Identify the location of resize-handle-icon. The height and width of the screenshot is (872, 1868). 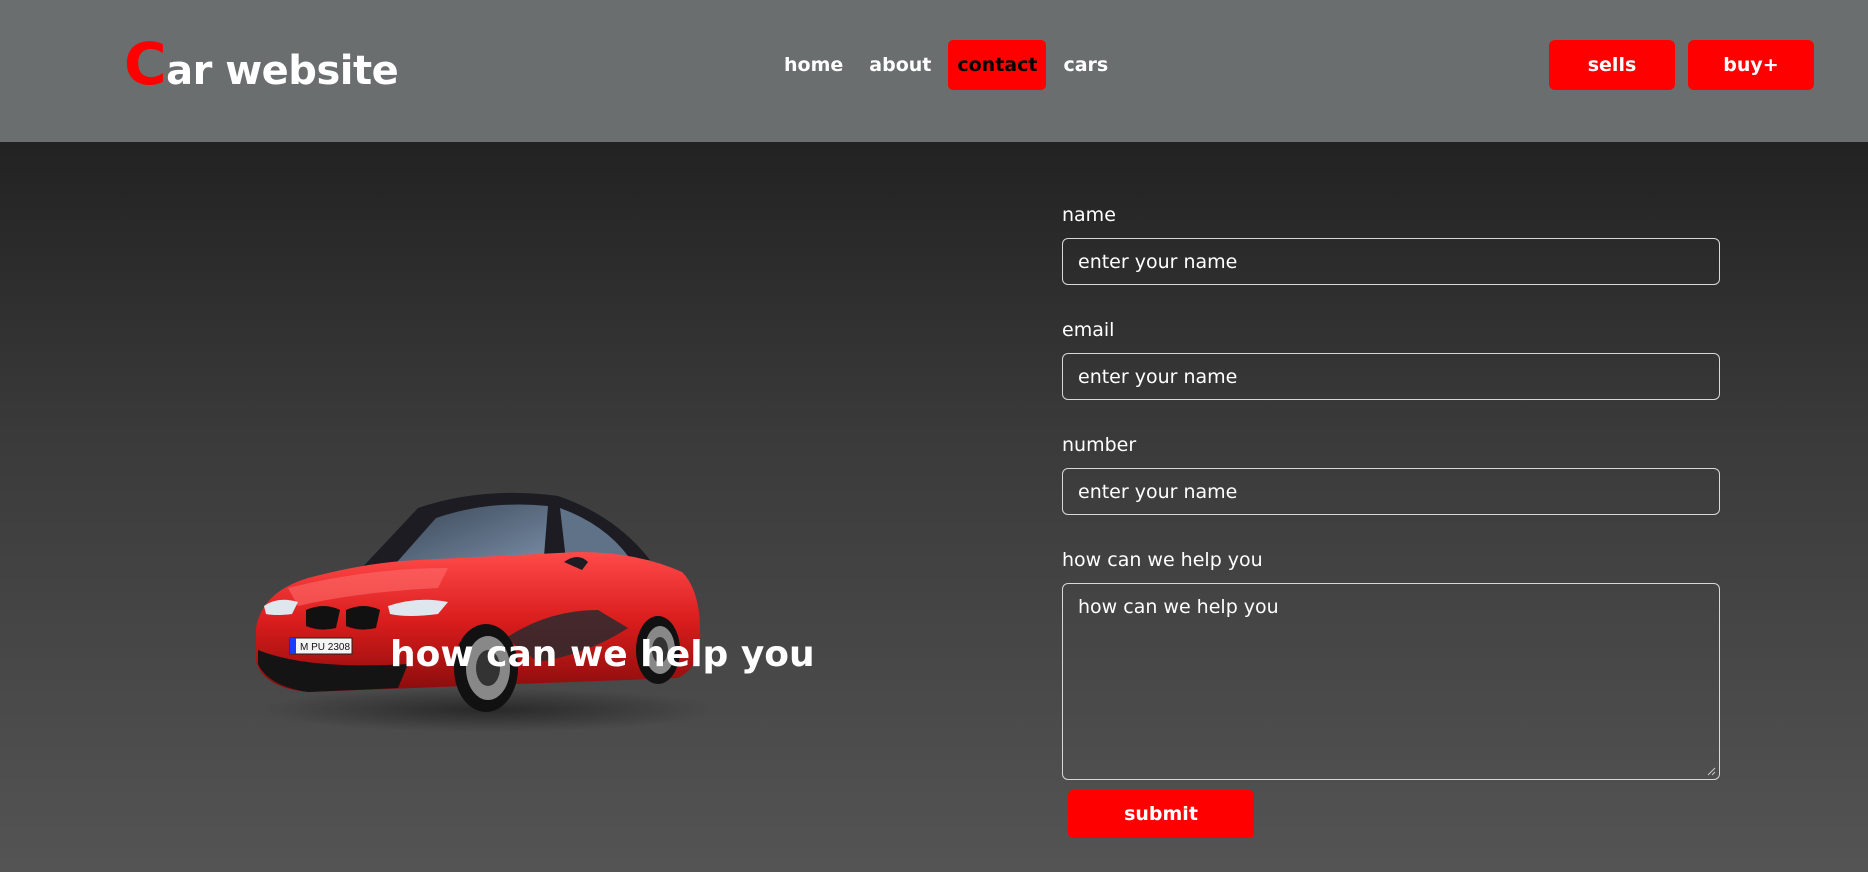
(1711, 771).